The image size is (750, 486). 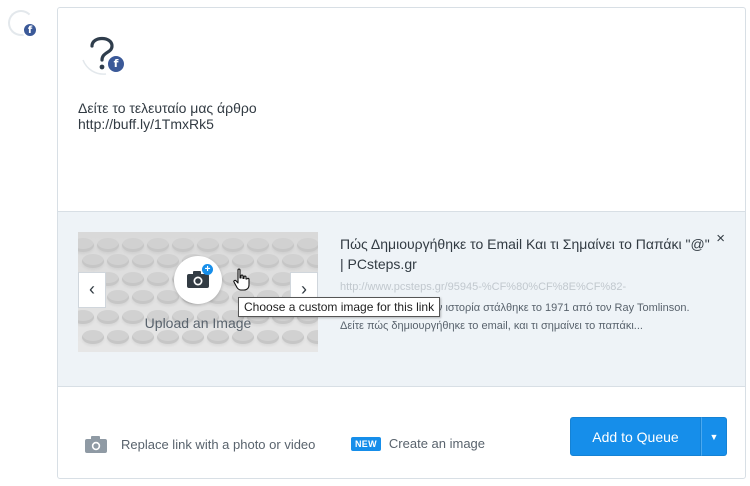 What do you see at coordinates (198, 323) in the screenshot?
I see `upload-image-label: Upload an Image` at bounding box center [198, 323].